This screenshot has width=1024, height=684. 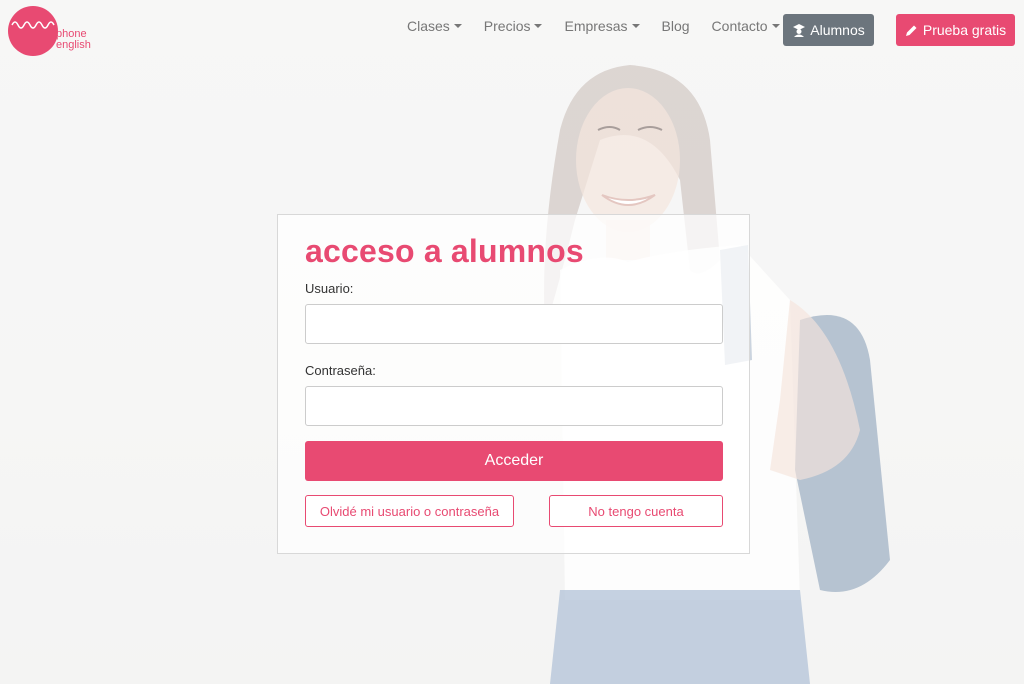 What do you see at coordinates (636, 511) in the screenshot?
I see `no-account-button: No tengo cuenta` at bounding box center [636, 511].